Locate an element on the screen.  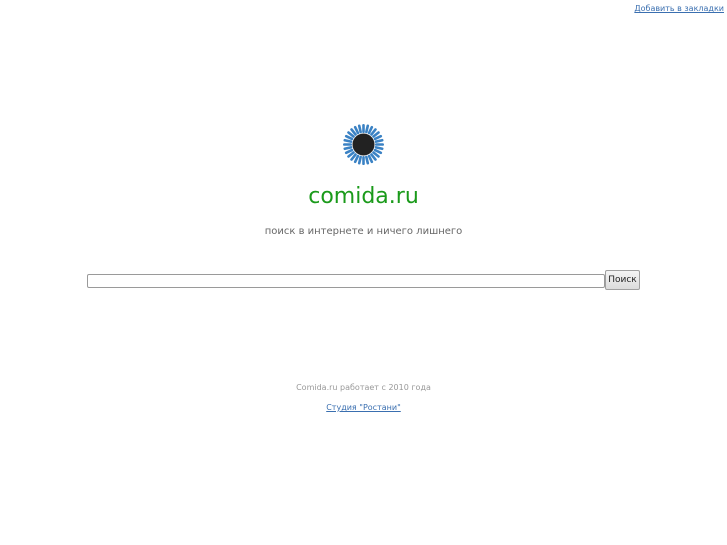
studio-link: Студия "Ростани" is located at coordinates (363, 407).